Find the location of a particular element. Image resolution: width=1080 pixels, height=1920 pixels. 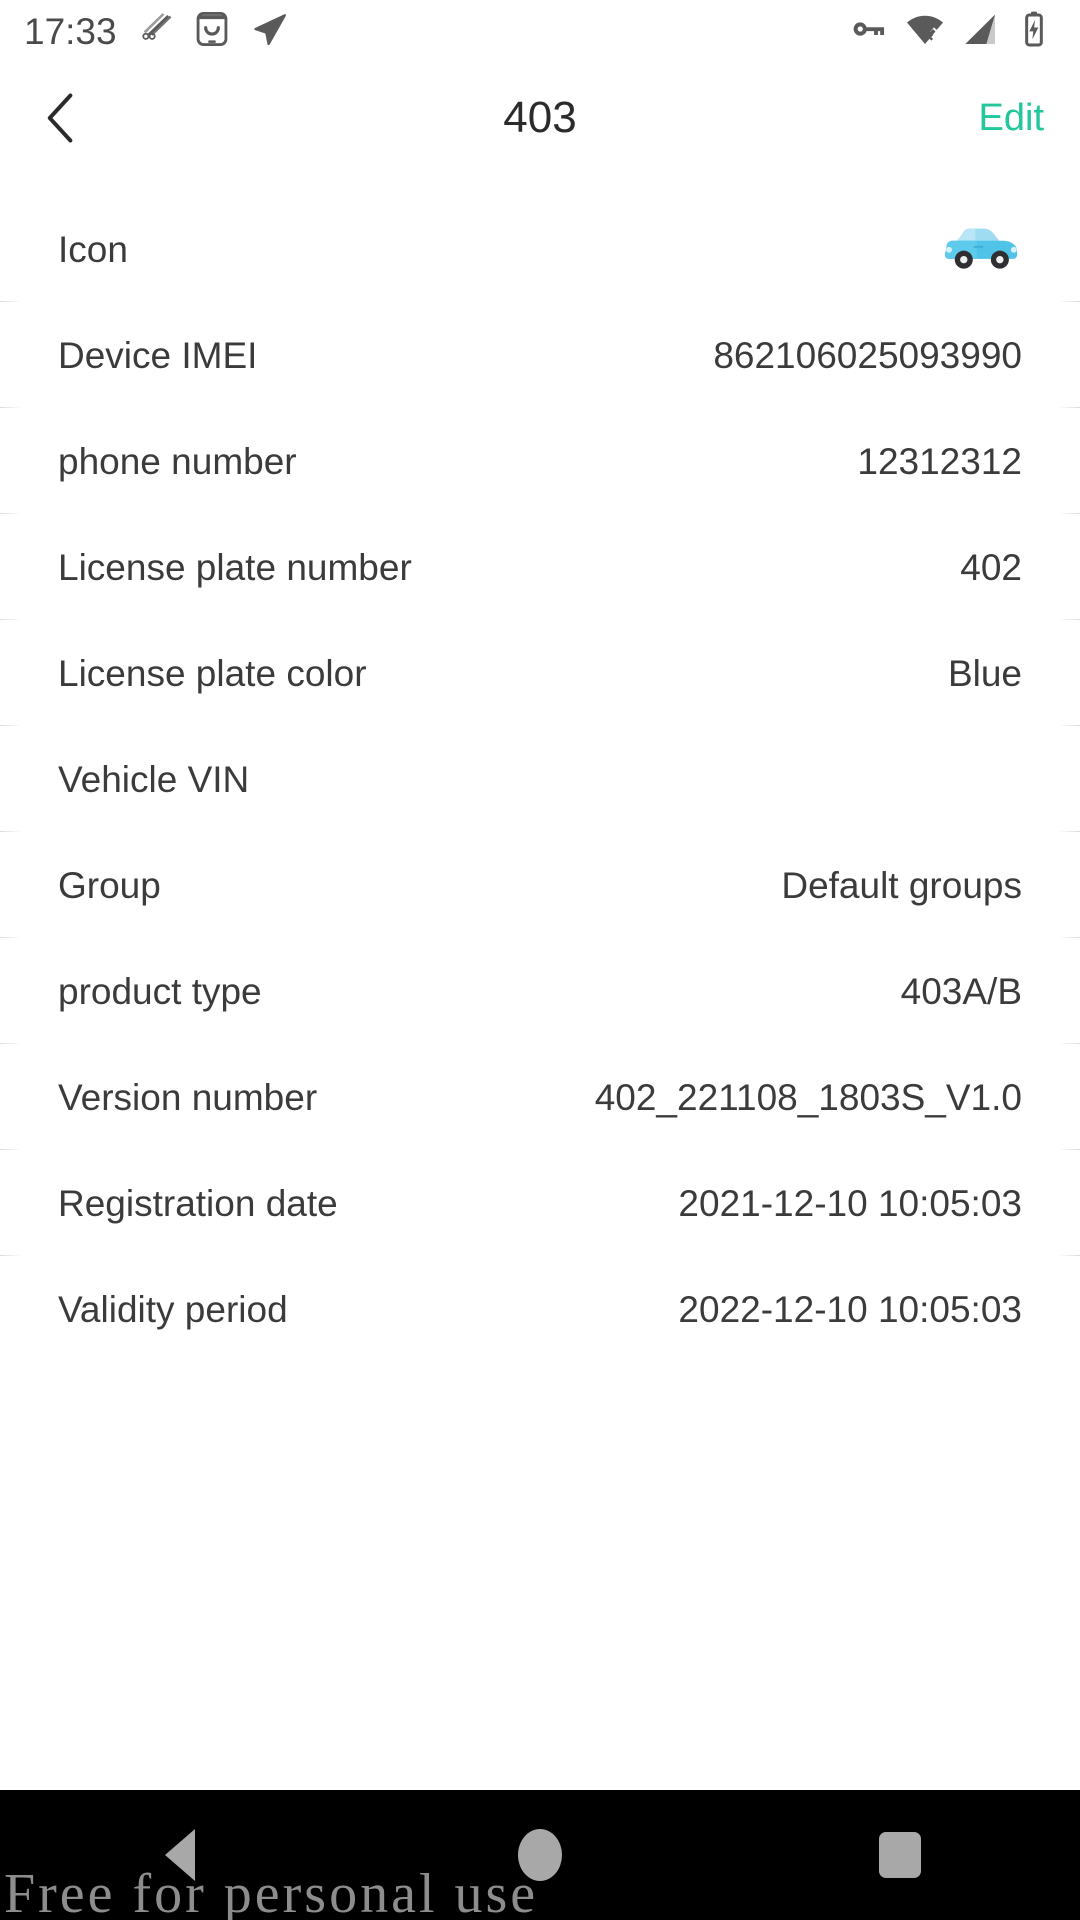

cut-screenshot-icon is located at coordinates (155, 31).